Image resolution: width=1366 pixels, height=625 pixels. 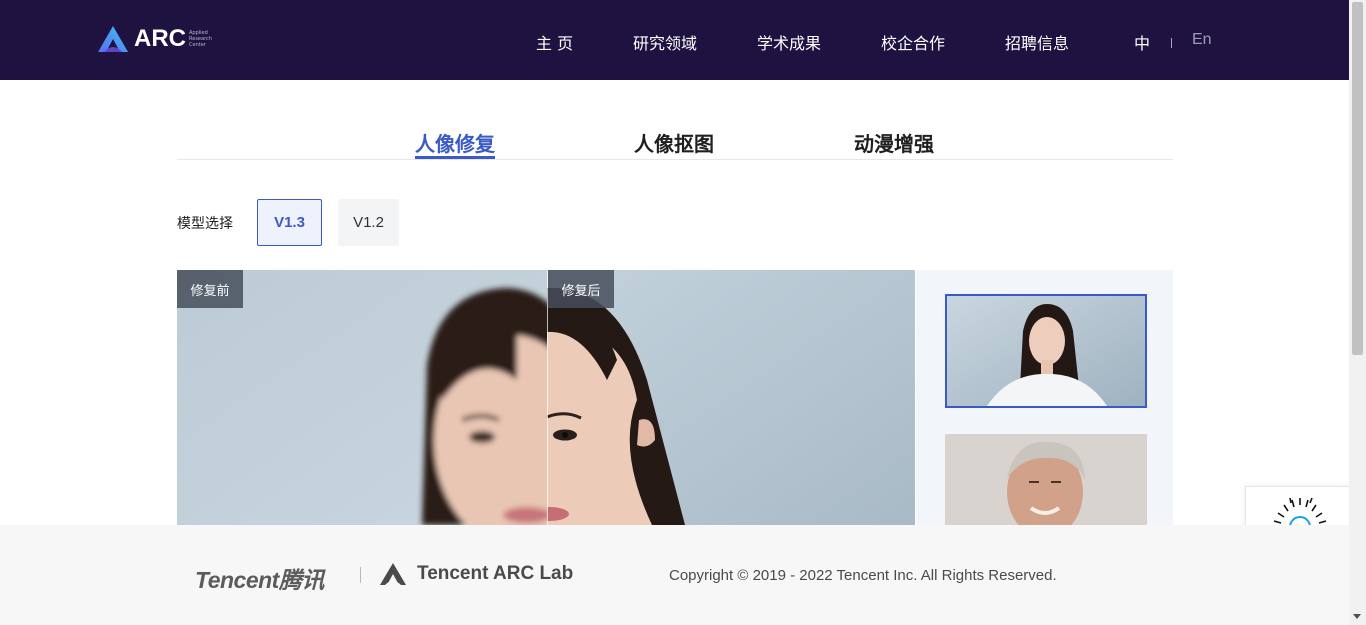 What do you see at coordinates (368, 222) in the screenshot?
I see `version-v1-2-button: V1.2` at bounding box center [368, 222].